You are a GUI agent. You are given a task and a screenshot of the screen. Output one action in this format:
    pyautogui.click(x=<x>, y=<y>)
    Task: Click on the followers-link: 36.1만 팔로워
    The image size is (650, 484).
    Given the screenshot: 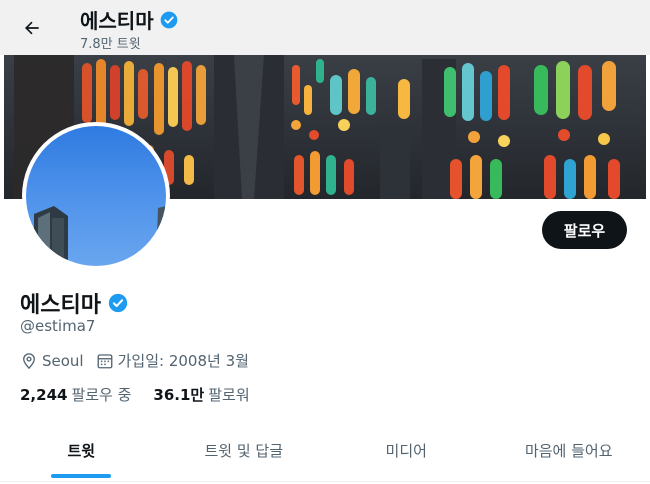 What is the action you would take?
    pyautogui.click(x=201, y=394)
    